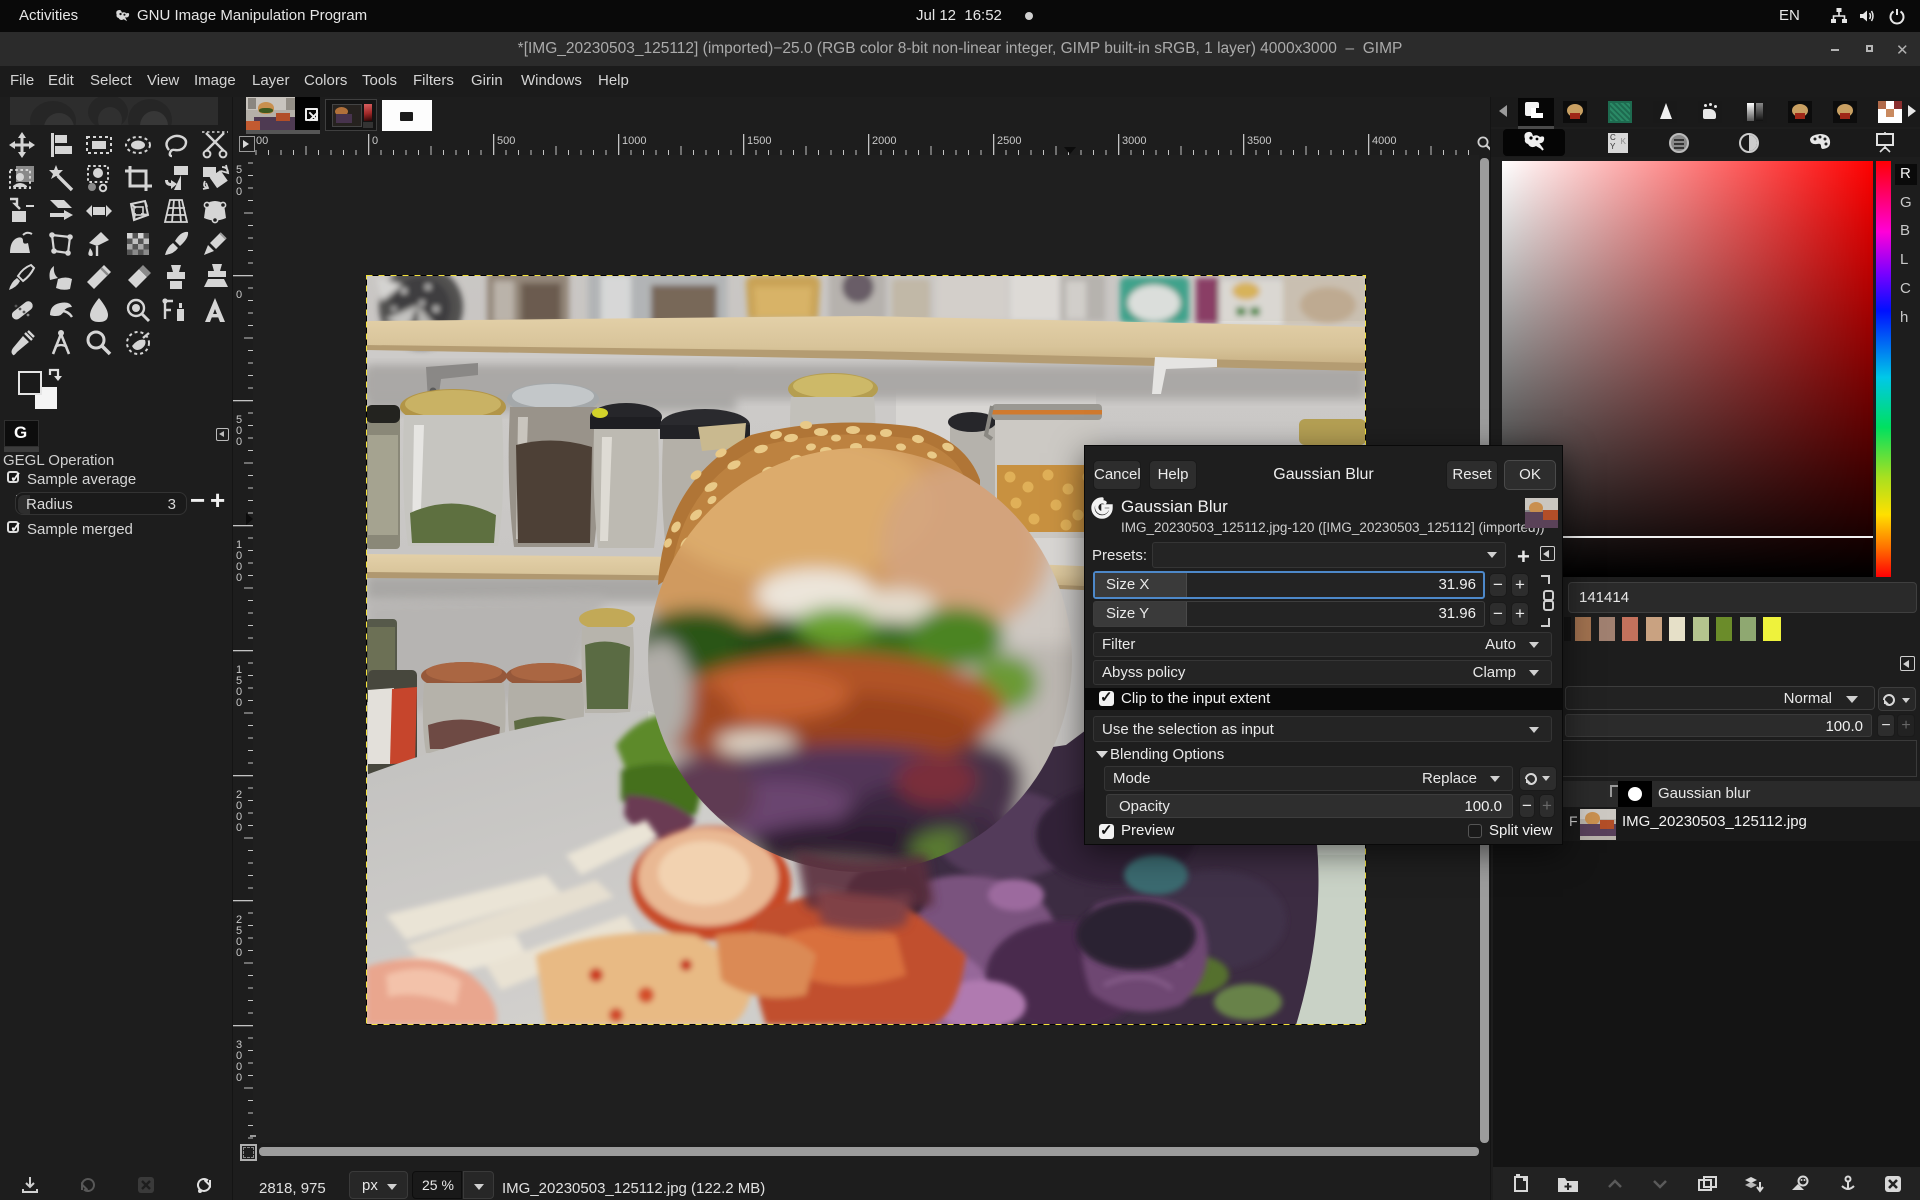 This screenshot has width=1920, height=1200. Describe the element at coordinates (1009, 141) in the screenshot. I see `svg-text: 2500` at that location.